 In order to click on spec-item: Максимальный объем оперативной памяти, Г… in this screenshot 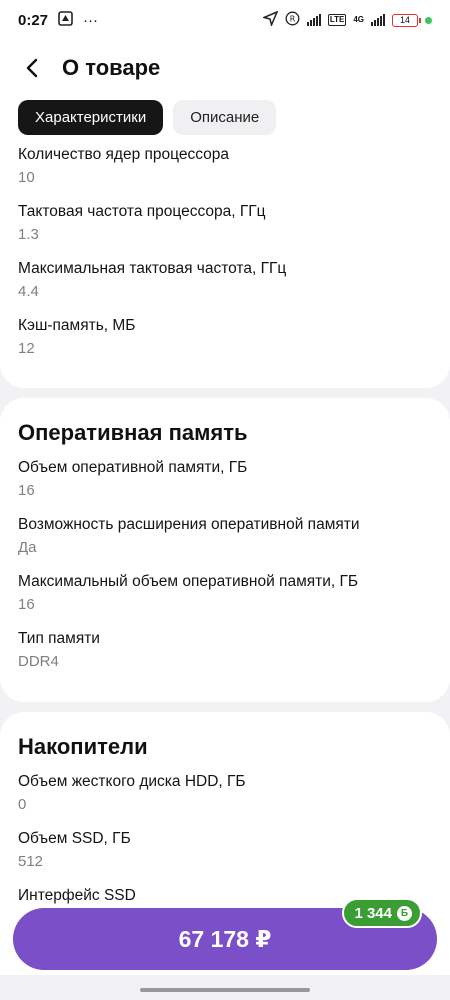, I will do `click(225, 594)`.